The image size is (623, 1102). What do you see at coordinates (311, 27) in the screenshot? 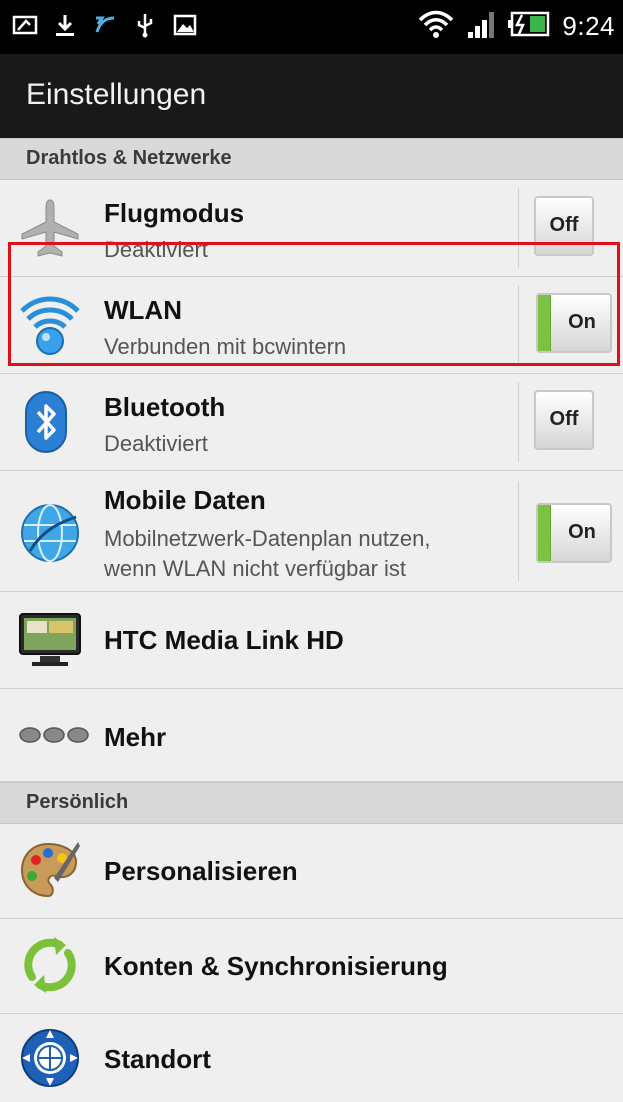
I see `status-bar: 9:24` at bounding box center [311, 27].